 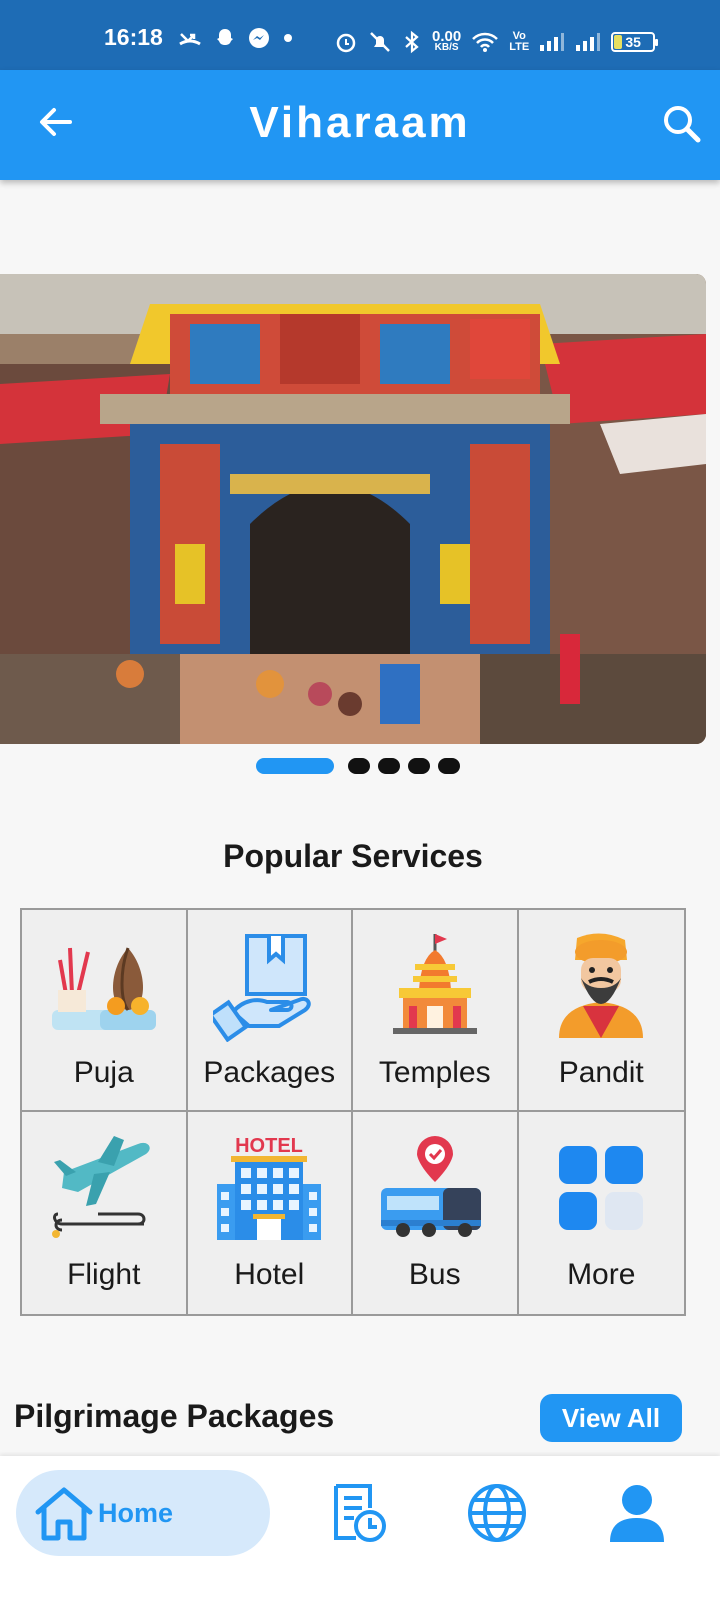 I want to click on signal-icon, so click(x=552, y=42).